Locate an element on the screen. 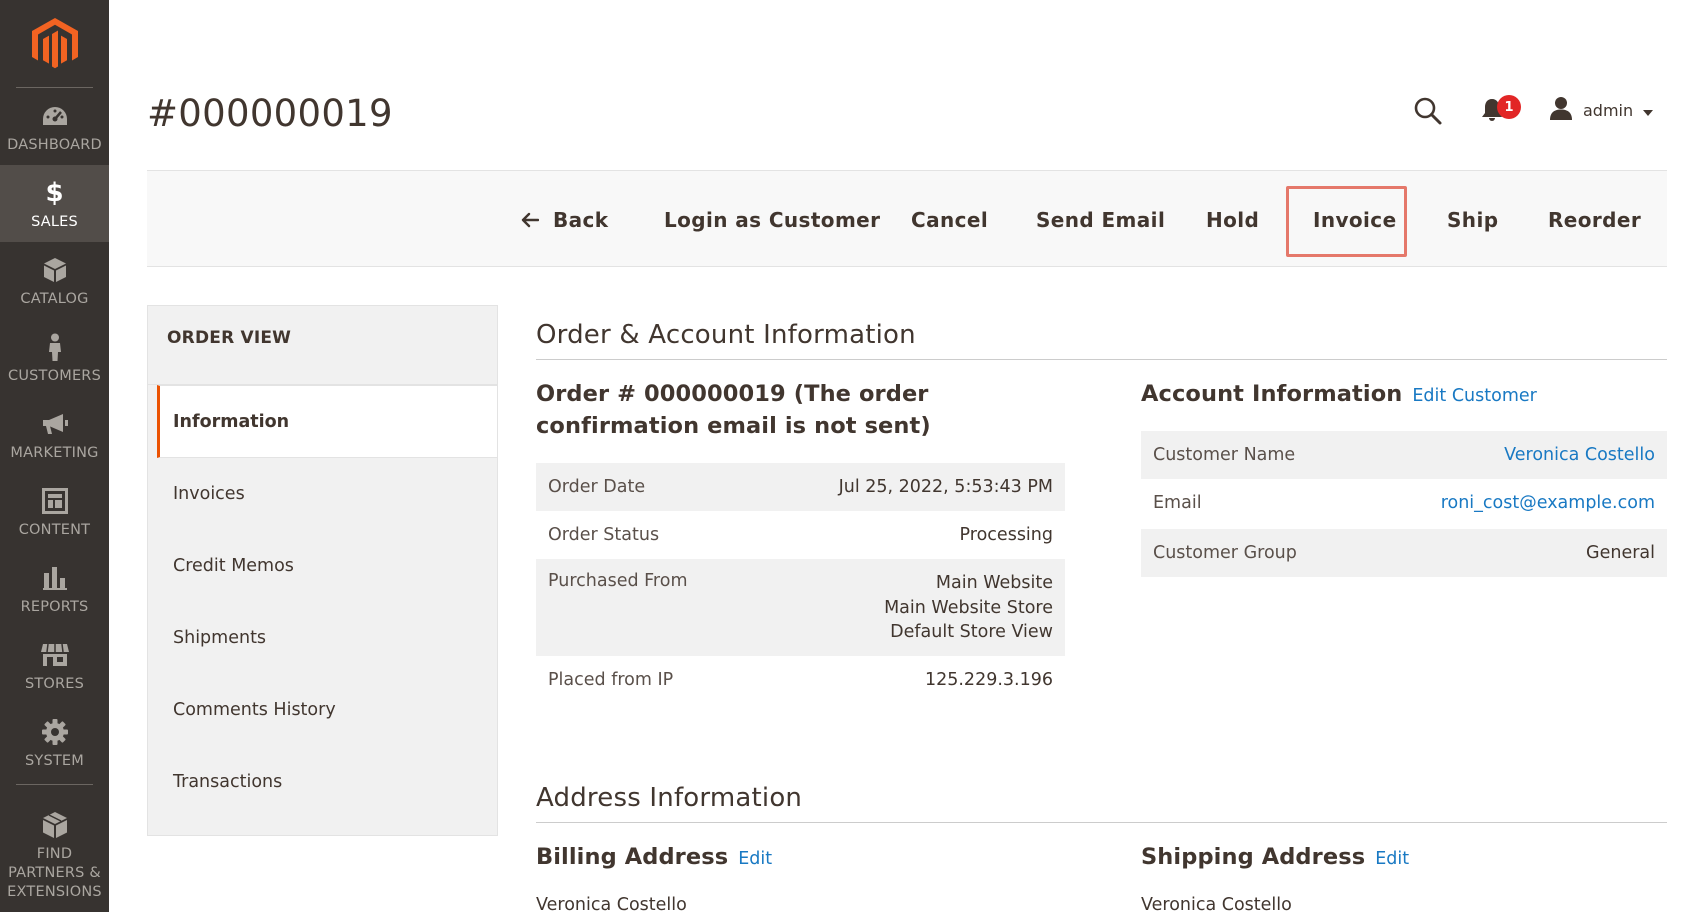 Image resolution: width=1707 pixels, height=912 pixels. back-button-label: Back is located at coordinates (581, 219).